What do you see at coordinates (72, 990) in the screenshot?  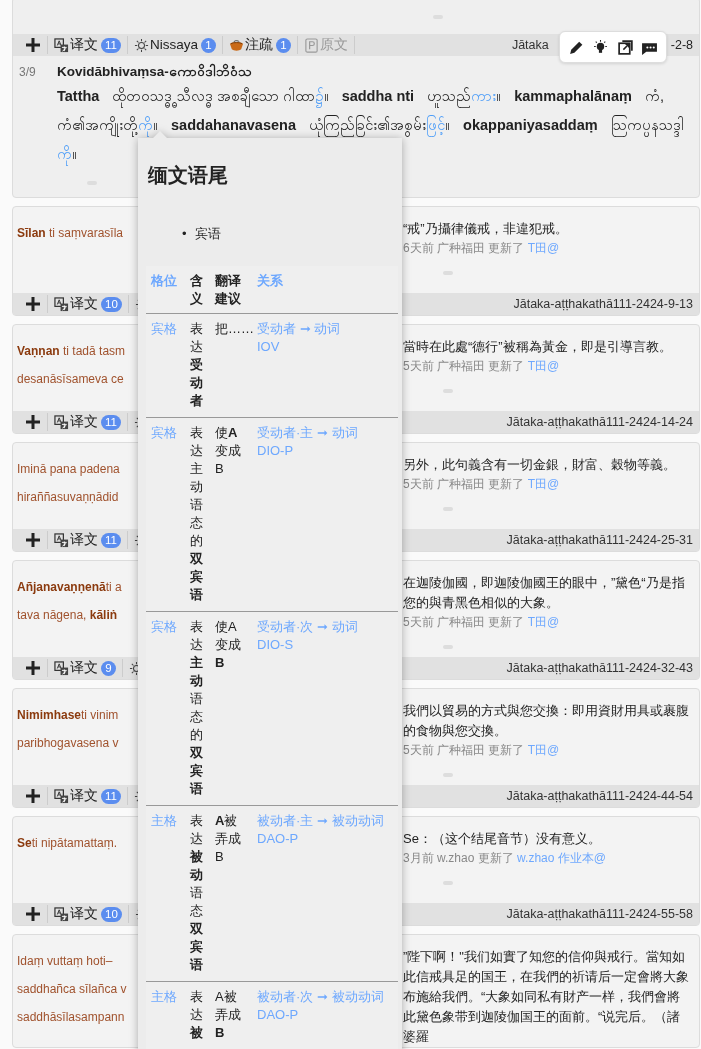 I see `pali-text: saddhañca sīlañca v` at bounding box center [72, 990].